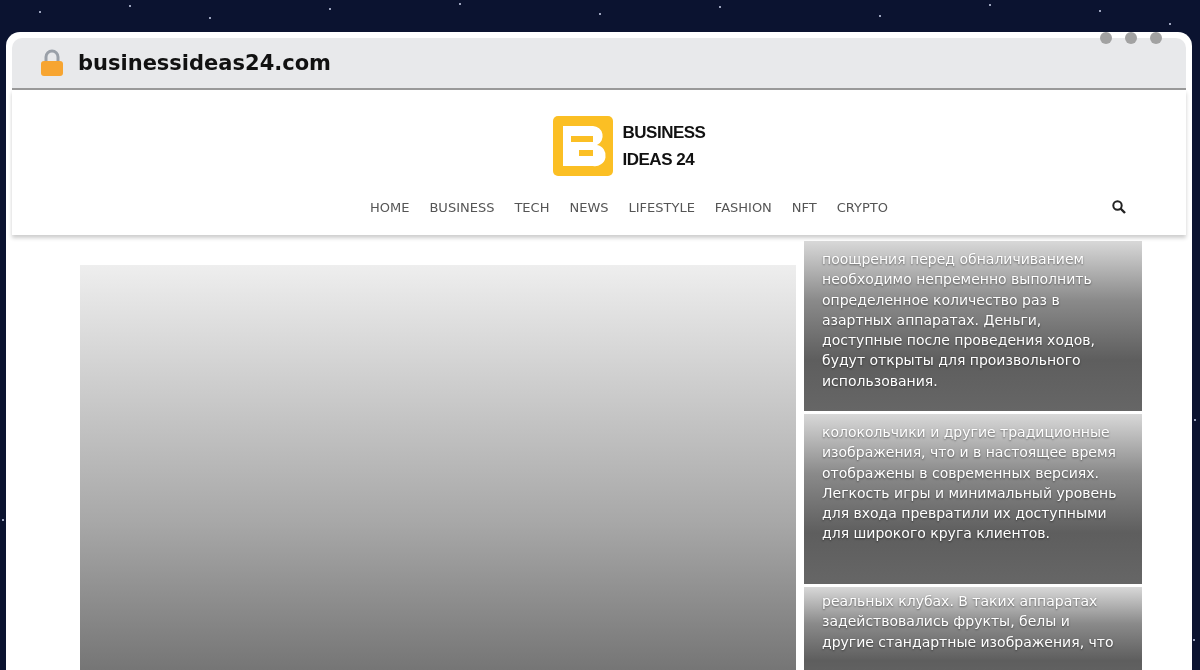  Describe the element at coordinates (968, 622) in the screenshot. I see `article-excerpt: реальных клубах. В таких аппаратах задействовались фрукты, белы и другие стандартные изображения, что` at that location.